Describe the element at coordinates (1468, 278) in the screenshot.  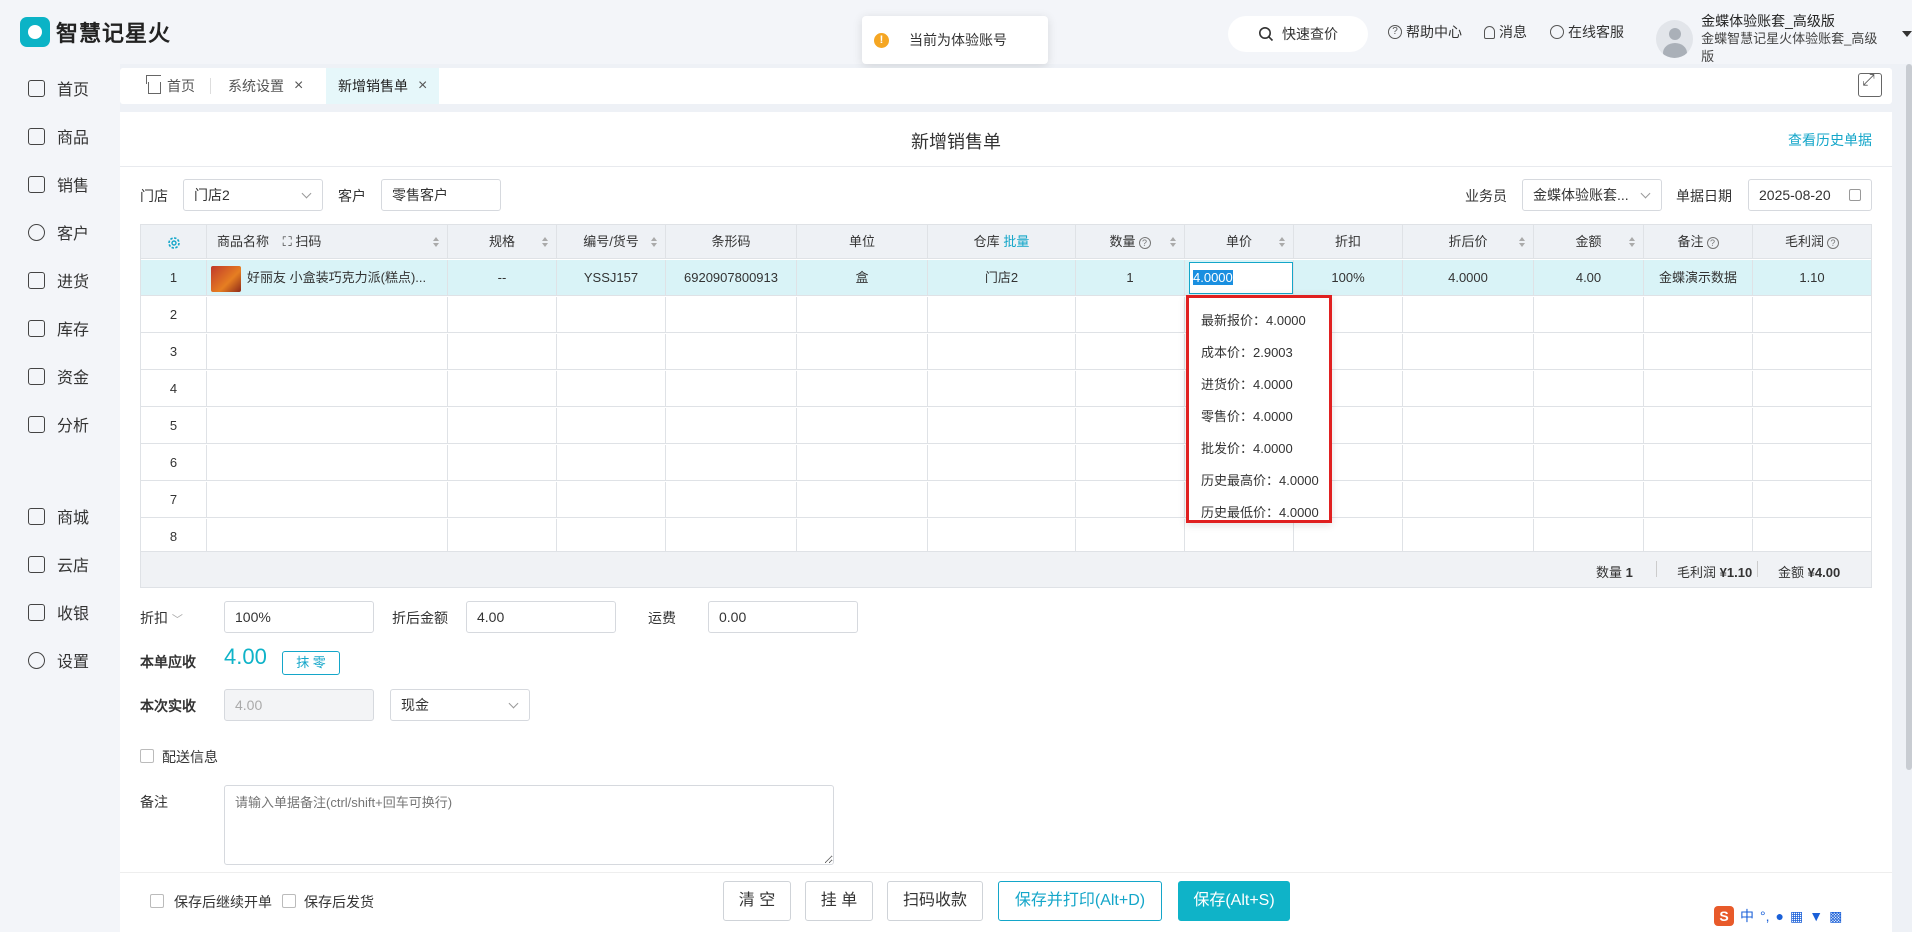
I see `after-price-cell: 4.0000` at that location.